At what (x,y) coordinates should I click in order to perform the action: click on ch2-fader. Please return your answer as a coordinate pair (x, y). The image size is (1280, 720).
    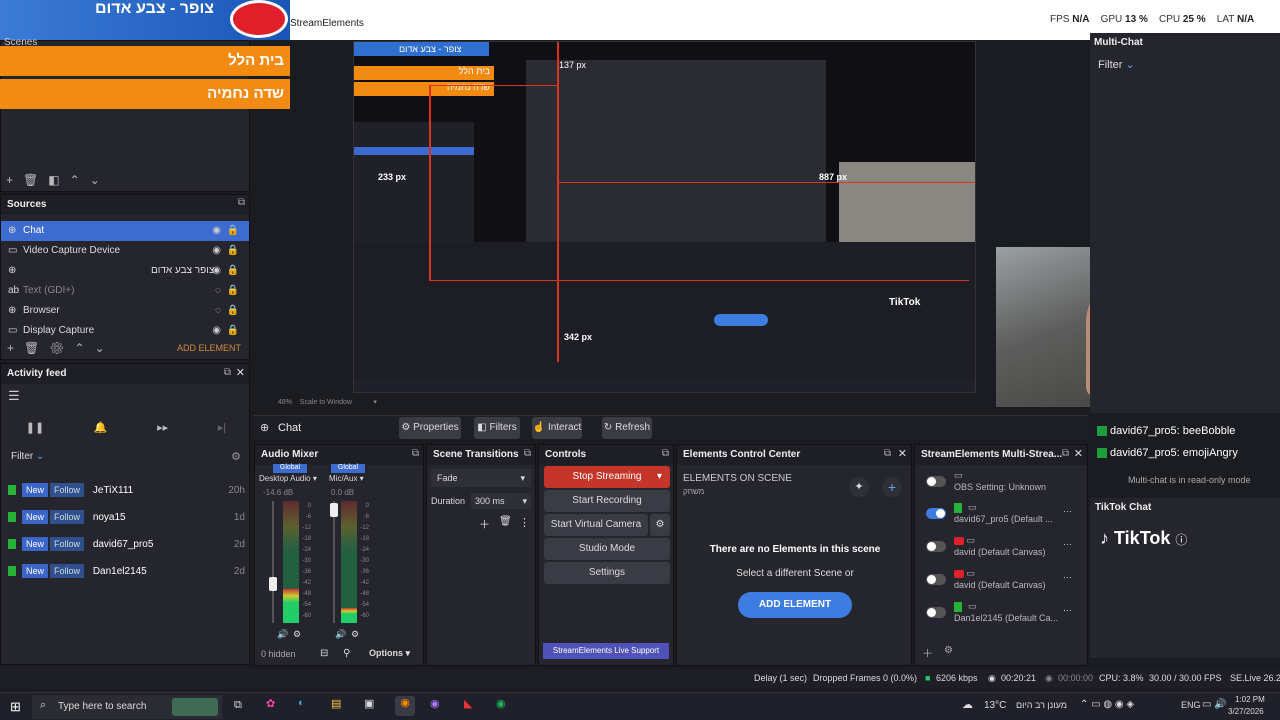
    Looking at the image, I should click on (334, 510).